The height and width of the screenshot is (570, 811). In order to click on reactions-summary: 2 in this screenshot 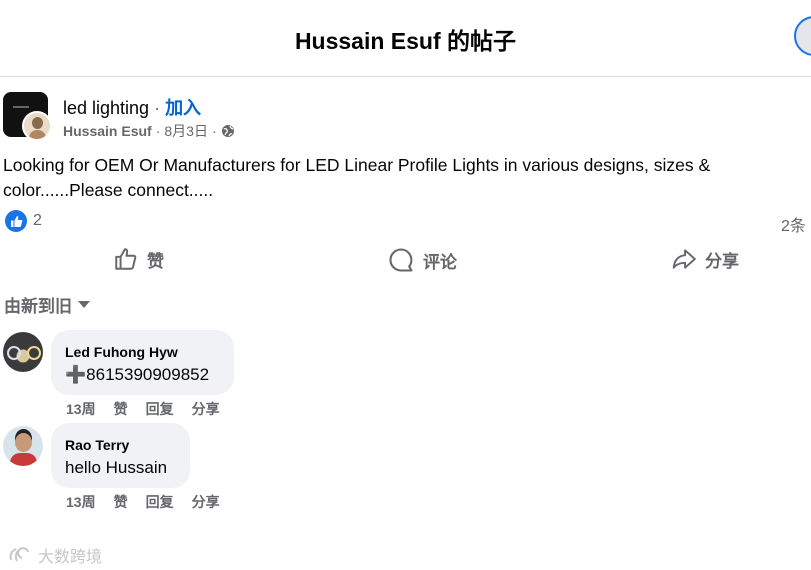, I will do `click(23, 221)`.